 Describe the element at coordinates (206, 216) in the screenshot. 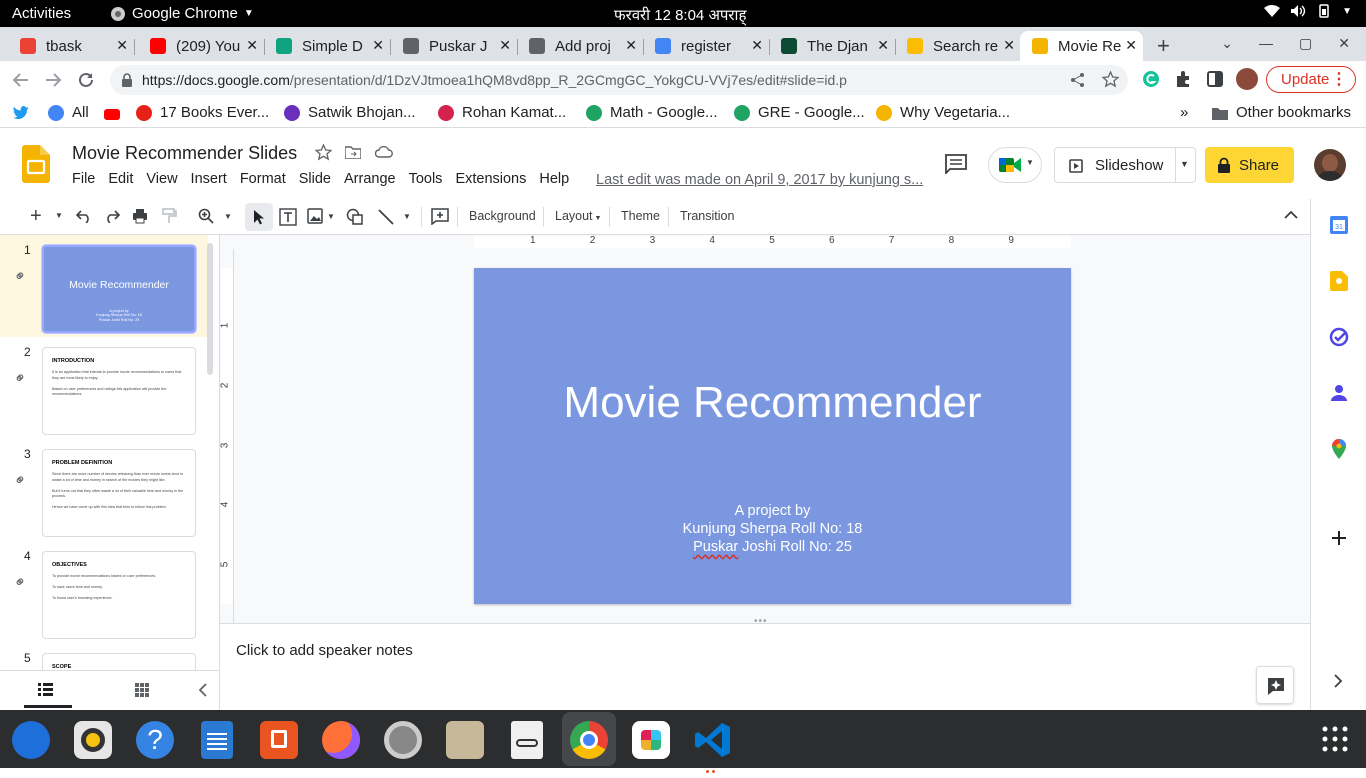

I see `zoom-icon` at that location.